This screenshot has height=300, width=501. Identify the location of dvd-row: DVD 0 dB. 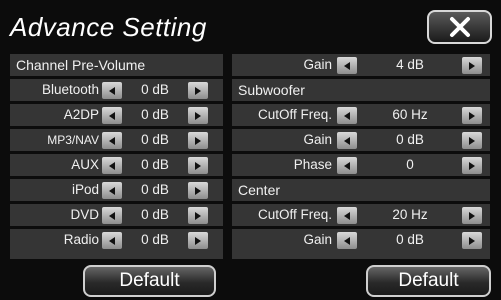
(116, 215).